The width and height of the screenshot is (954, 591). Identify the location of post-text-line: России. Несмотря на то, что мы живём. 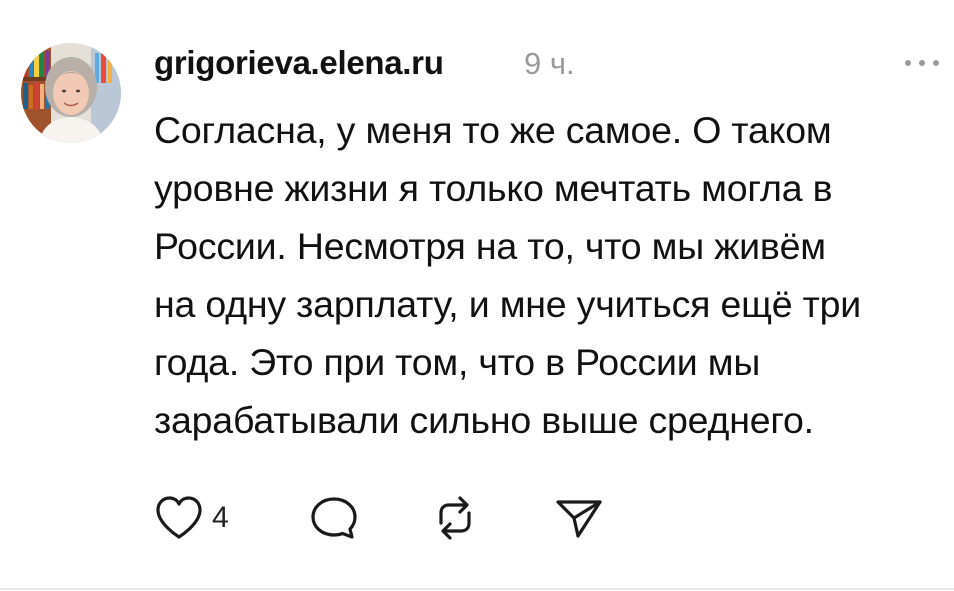
(490, 246).